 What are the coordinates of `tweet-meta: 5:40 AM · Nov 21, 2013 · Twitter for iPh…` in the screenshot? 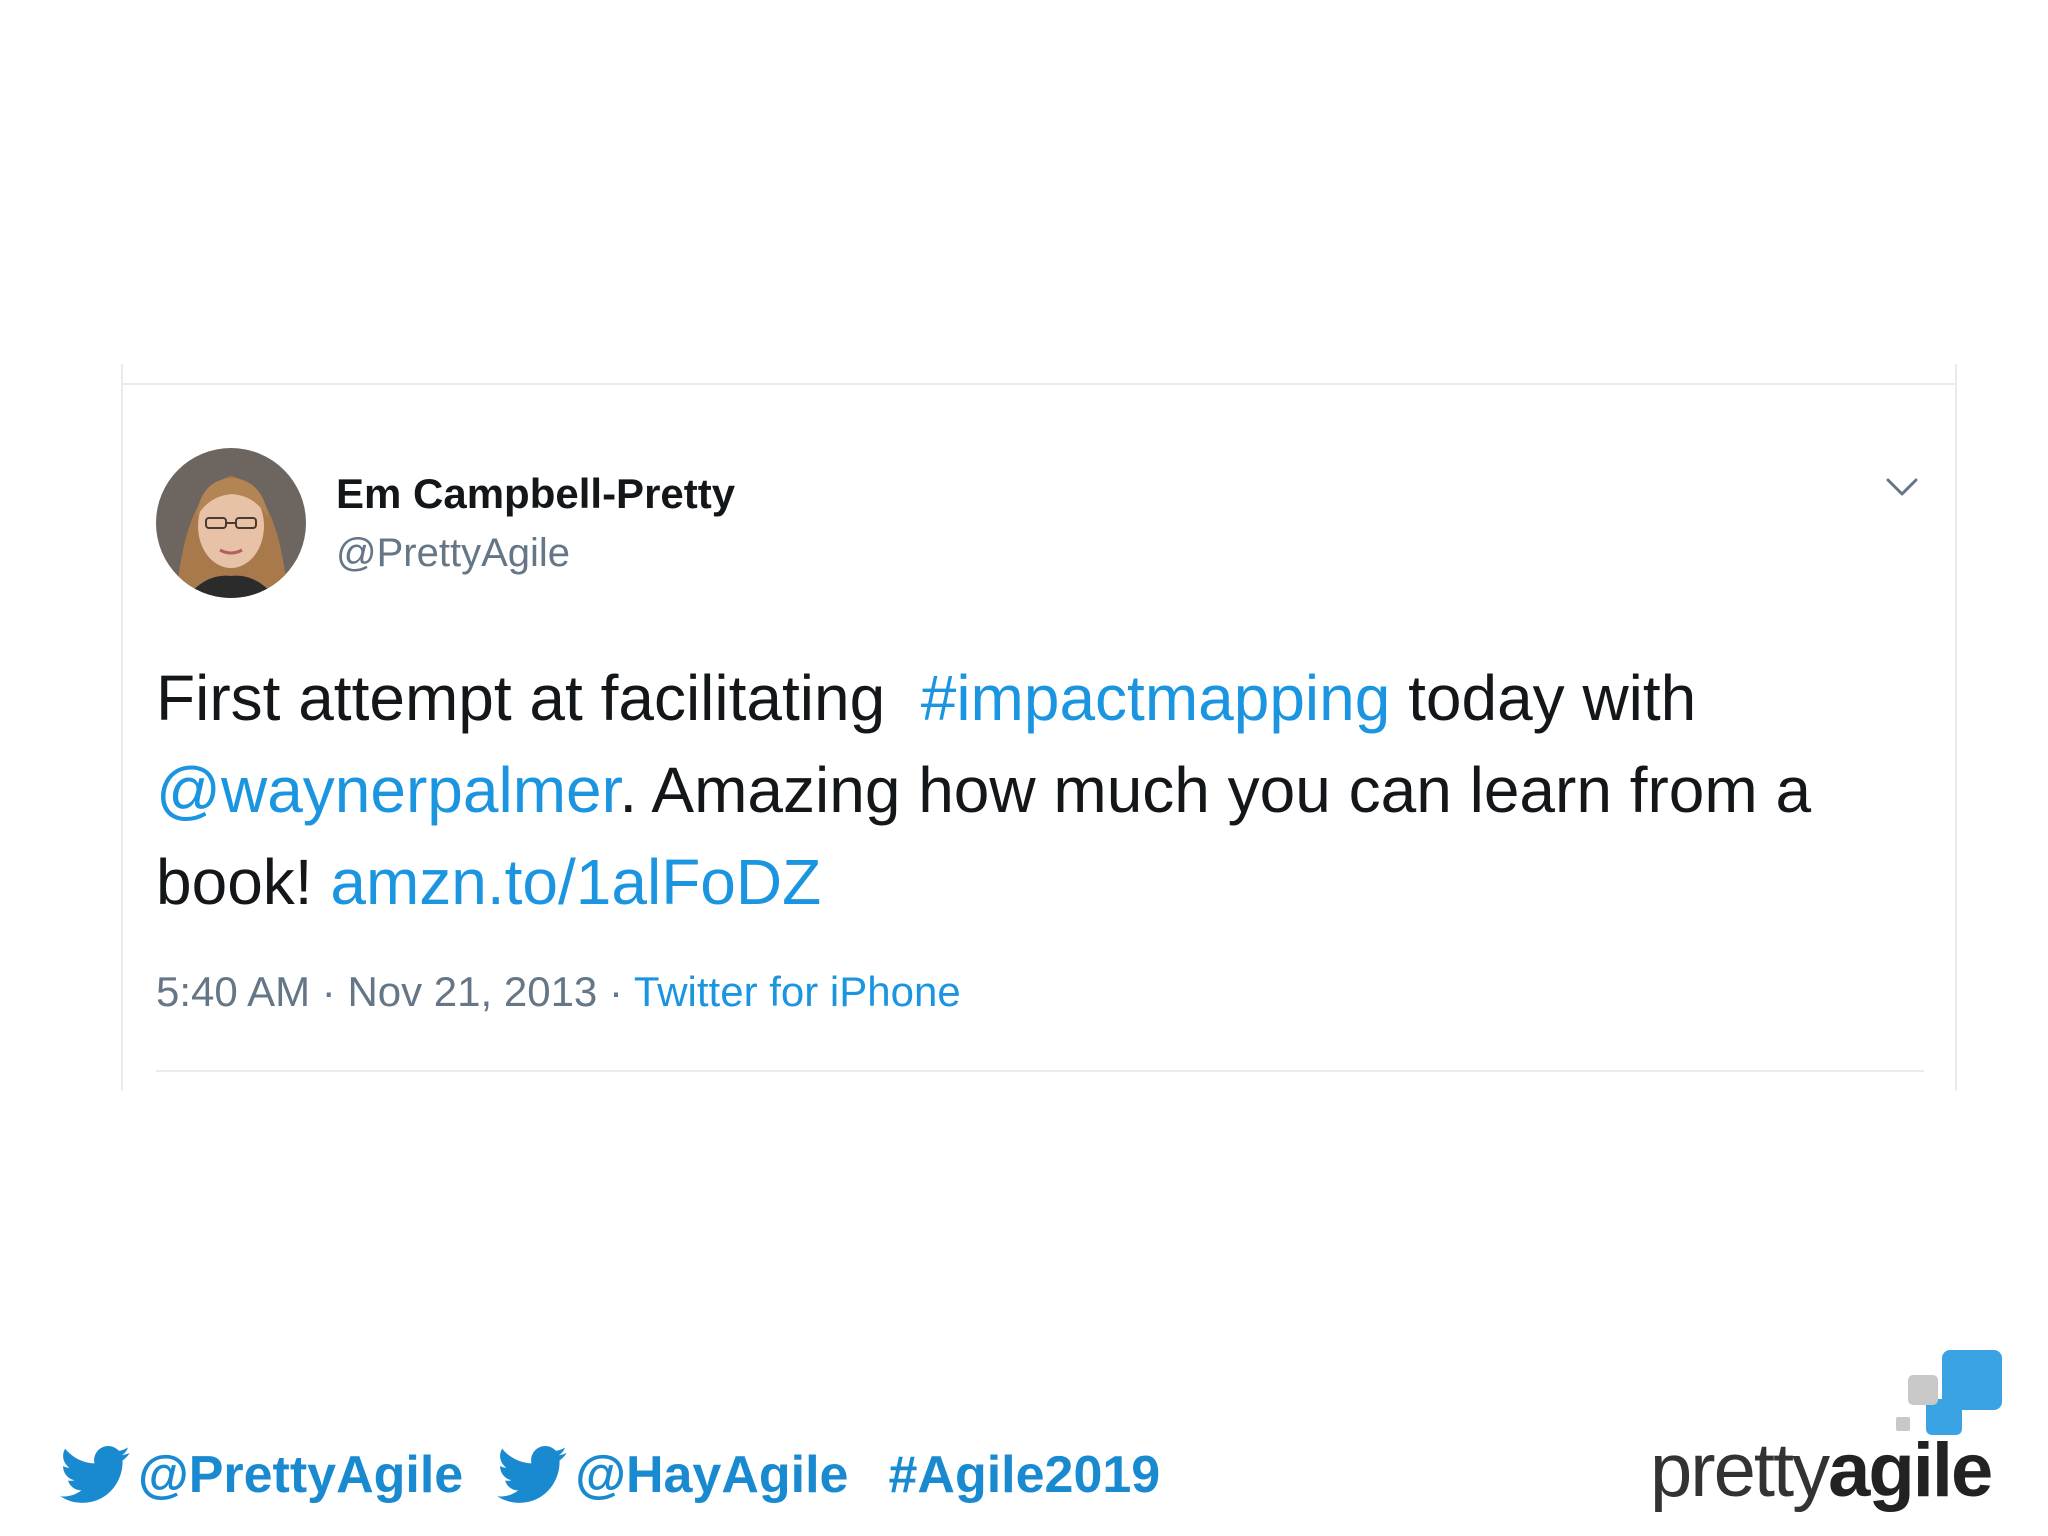 It's located at (558, 992).